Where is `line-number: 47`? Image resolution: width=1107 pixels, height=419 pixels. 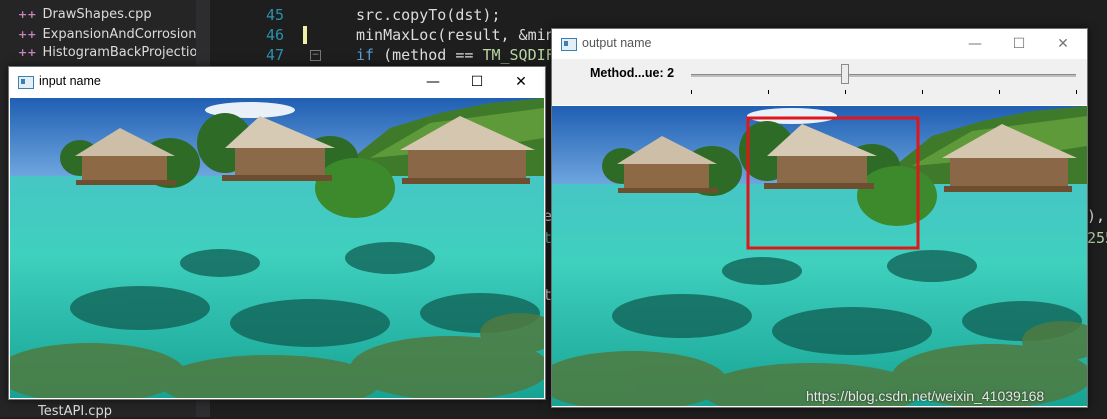 line-number: 47 is located at coordinates (274, 55).